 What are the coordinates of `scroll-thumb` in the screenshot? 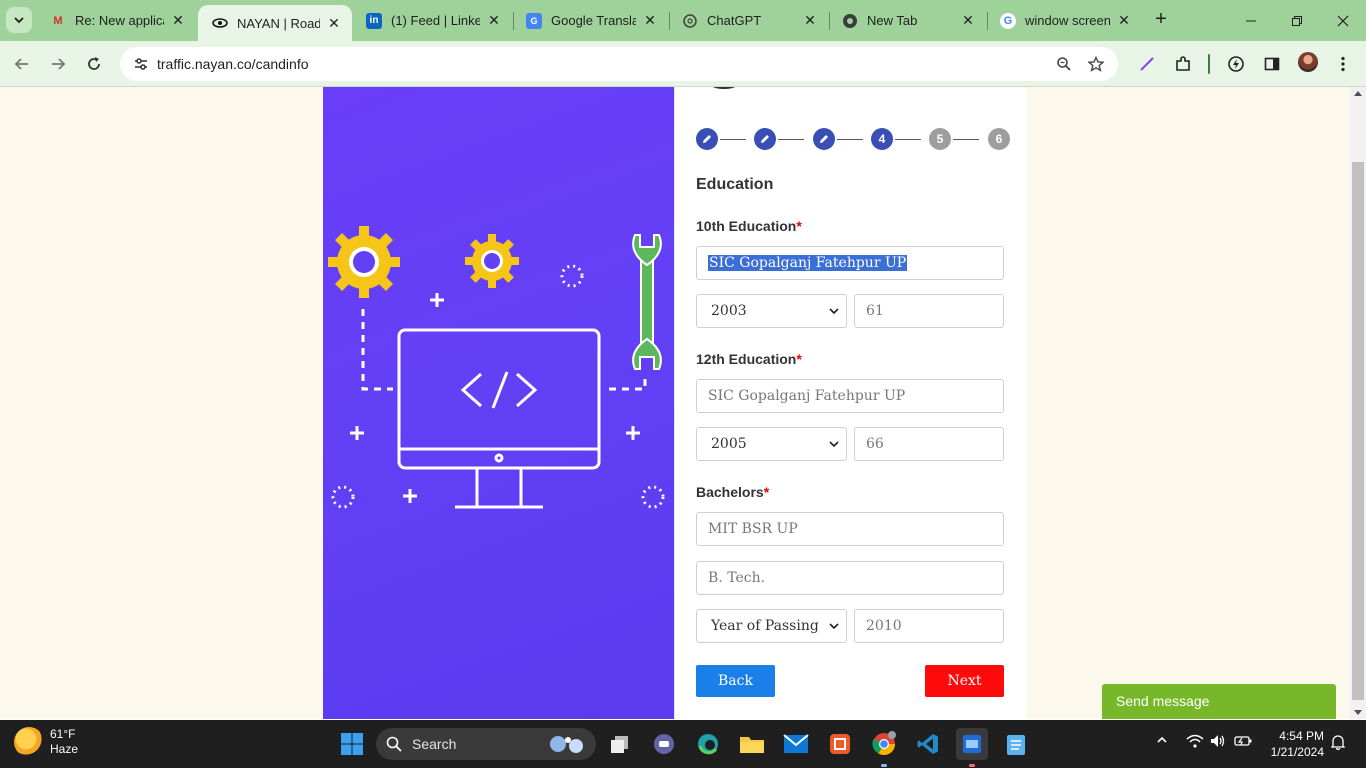 It's located at (1358, 431).